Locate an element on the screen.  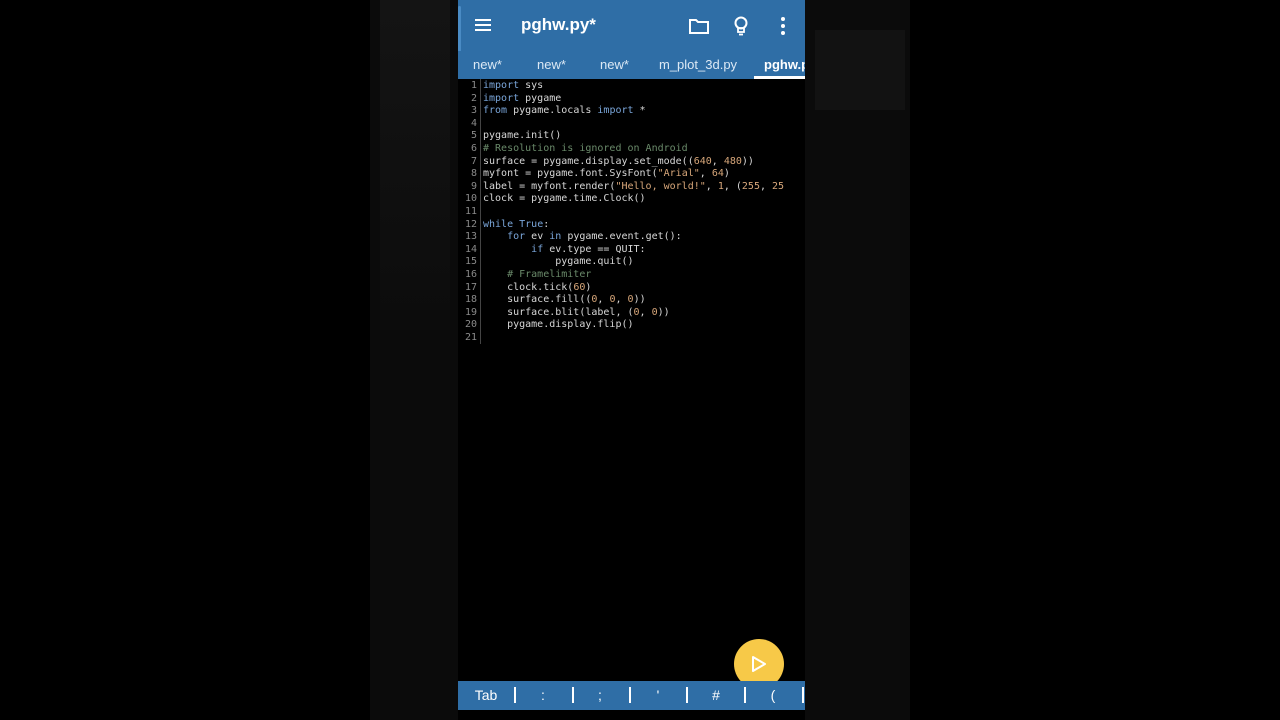
line-code: pygame.init() is located at coordinates (522, 136).